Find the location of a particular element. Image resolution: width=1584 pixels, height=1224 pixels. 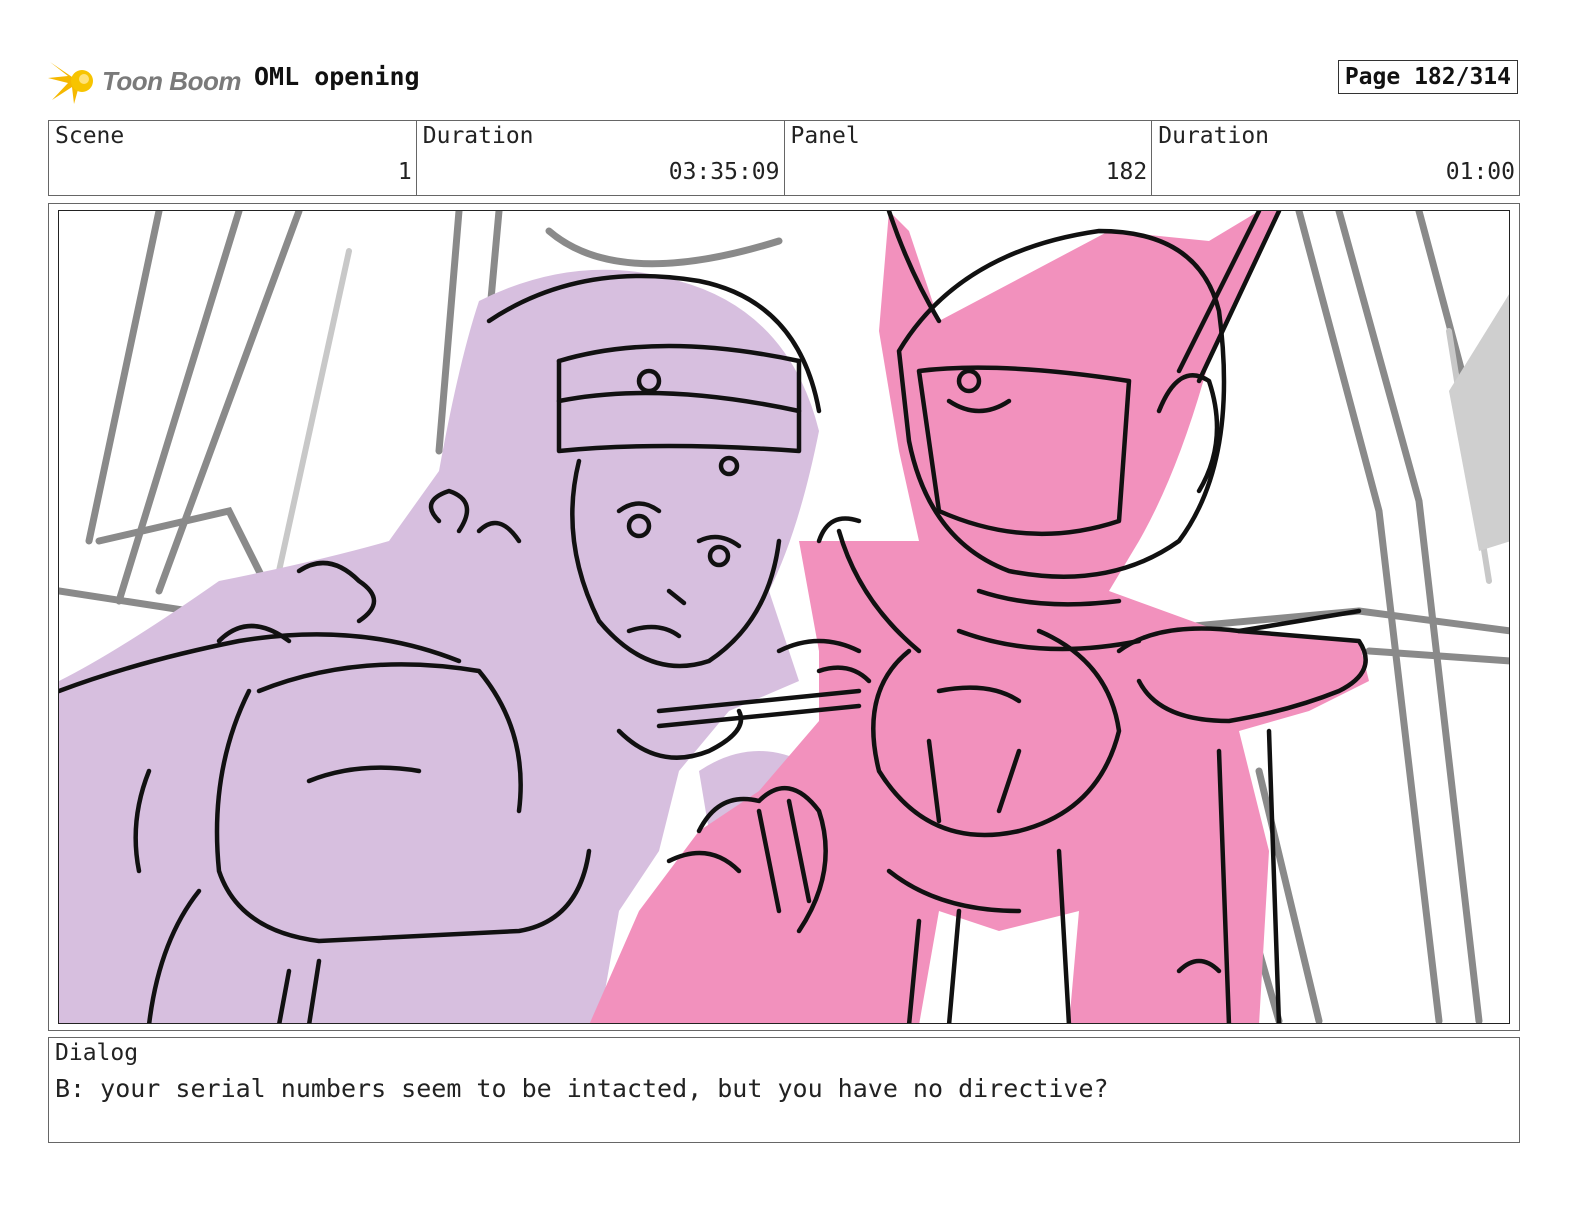

scene-value: 1 is located at coordinates (404, 172).